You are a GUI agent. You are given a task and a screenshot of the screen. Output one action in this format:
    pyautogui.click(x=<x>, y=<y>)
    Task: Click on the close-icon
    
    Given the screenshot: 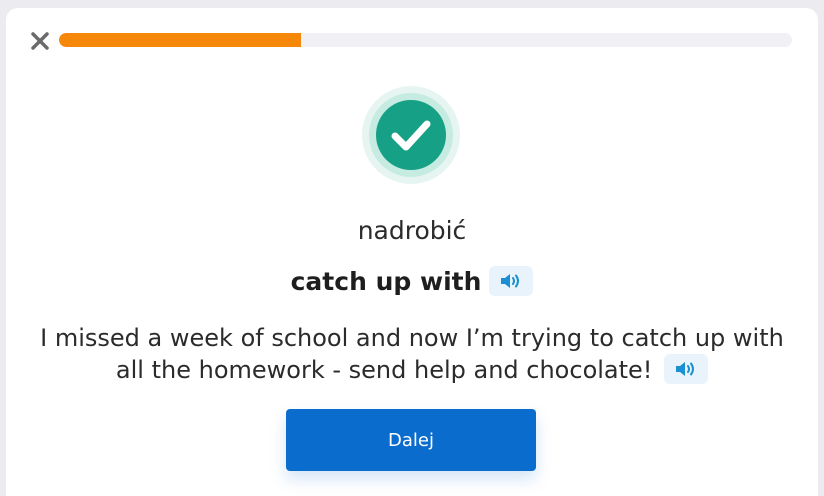 What is the action you would take?
    pyautogui.click(x=40, y=41)
    